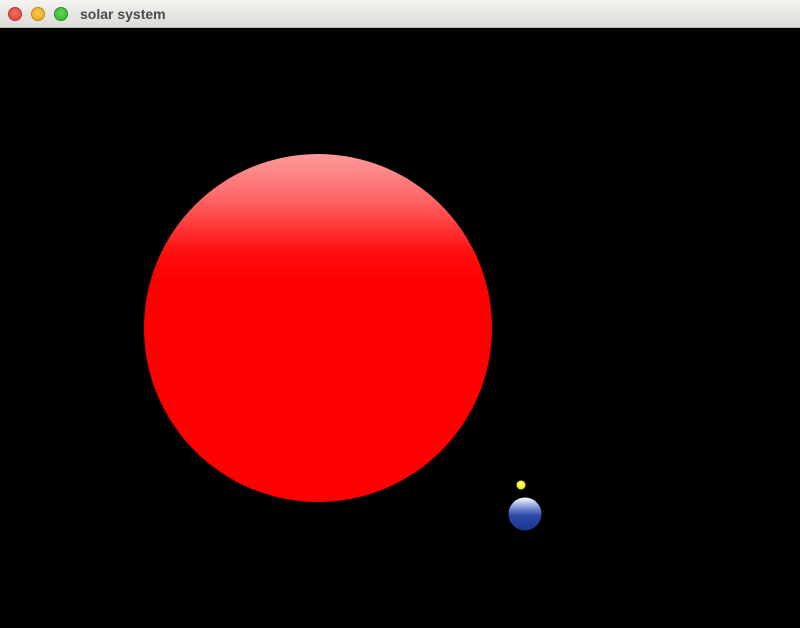 The image size is (800, 628). What do you see at coordinates (521, 485) in the screenshot?
I see `moon-sphere` at bounding box center [521, 485].